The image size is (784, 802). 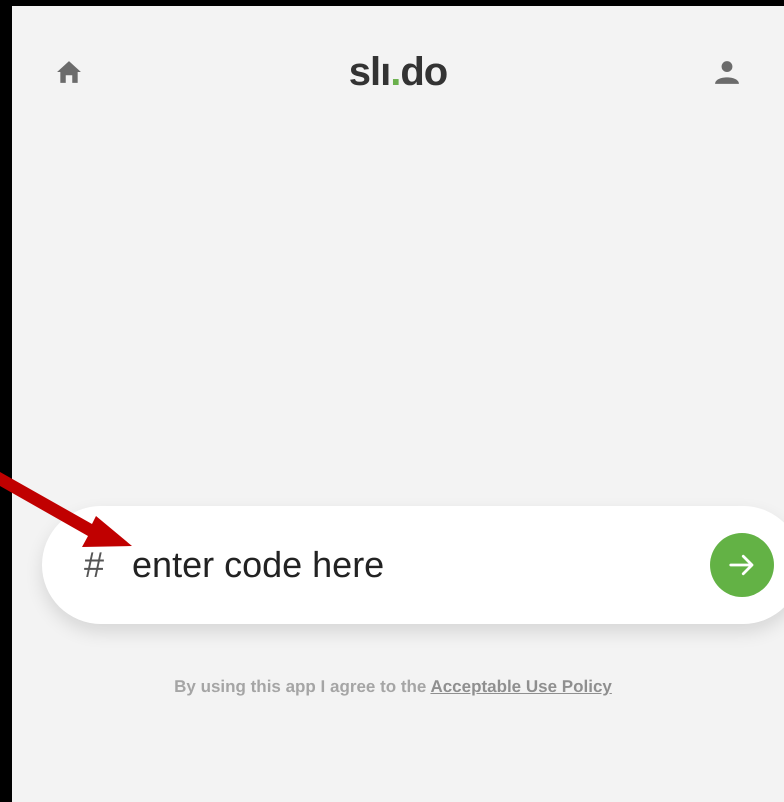 What do you see at coordinates (69, 72) in the screenshot?
I see `home-icon` at bounding box center [69, 72].